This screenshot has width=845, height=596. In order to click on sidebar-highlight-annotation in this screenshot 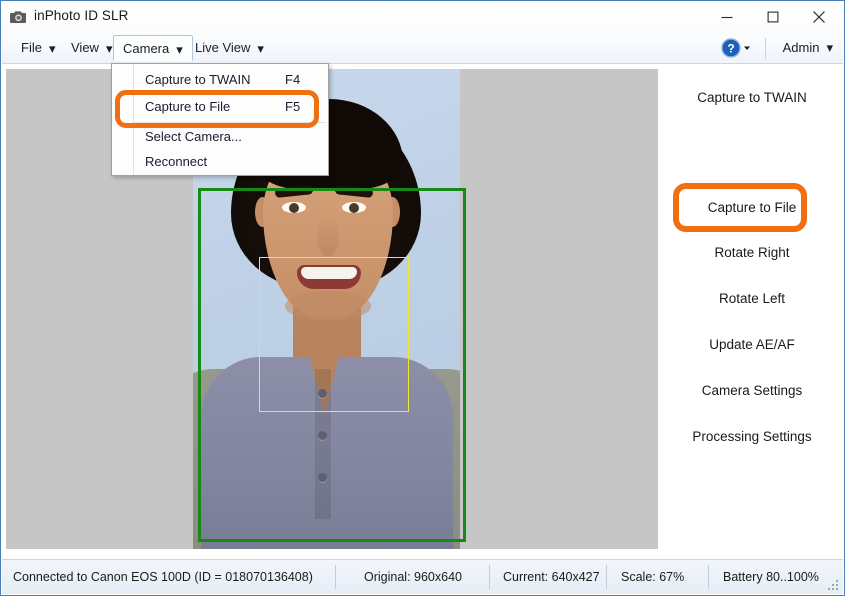, I will do `click(740, 207)`.